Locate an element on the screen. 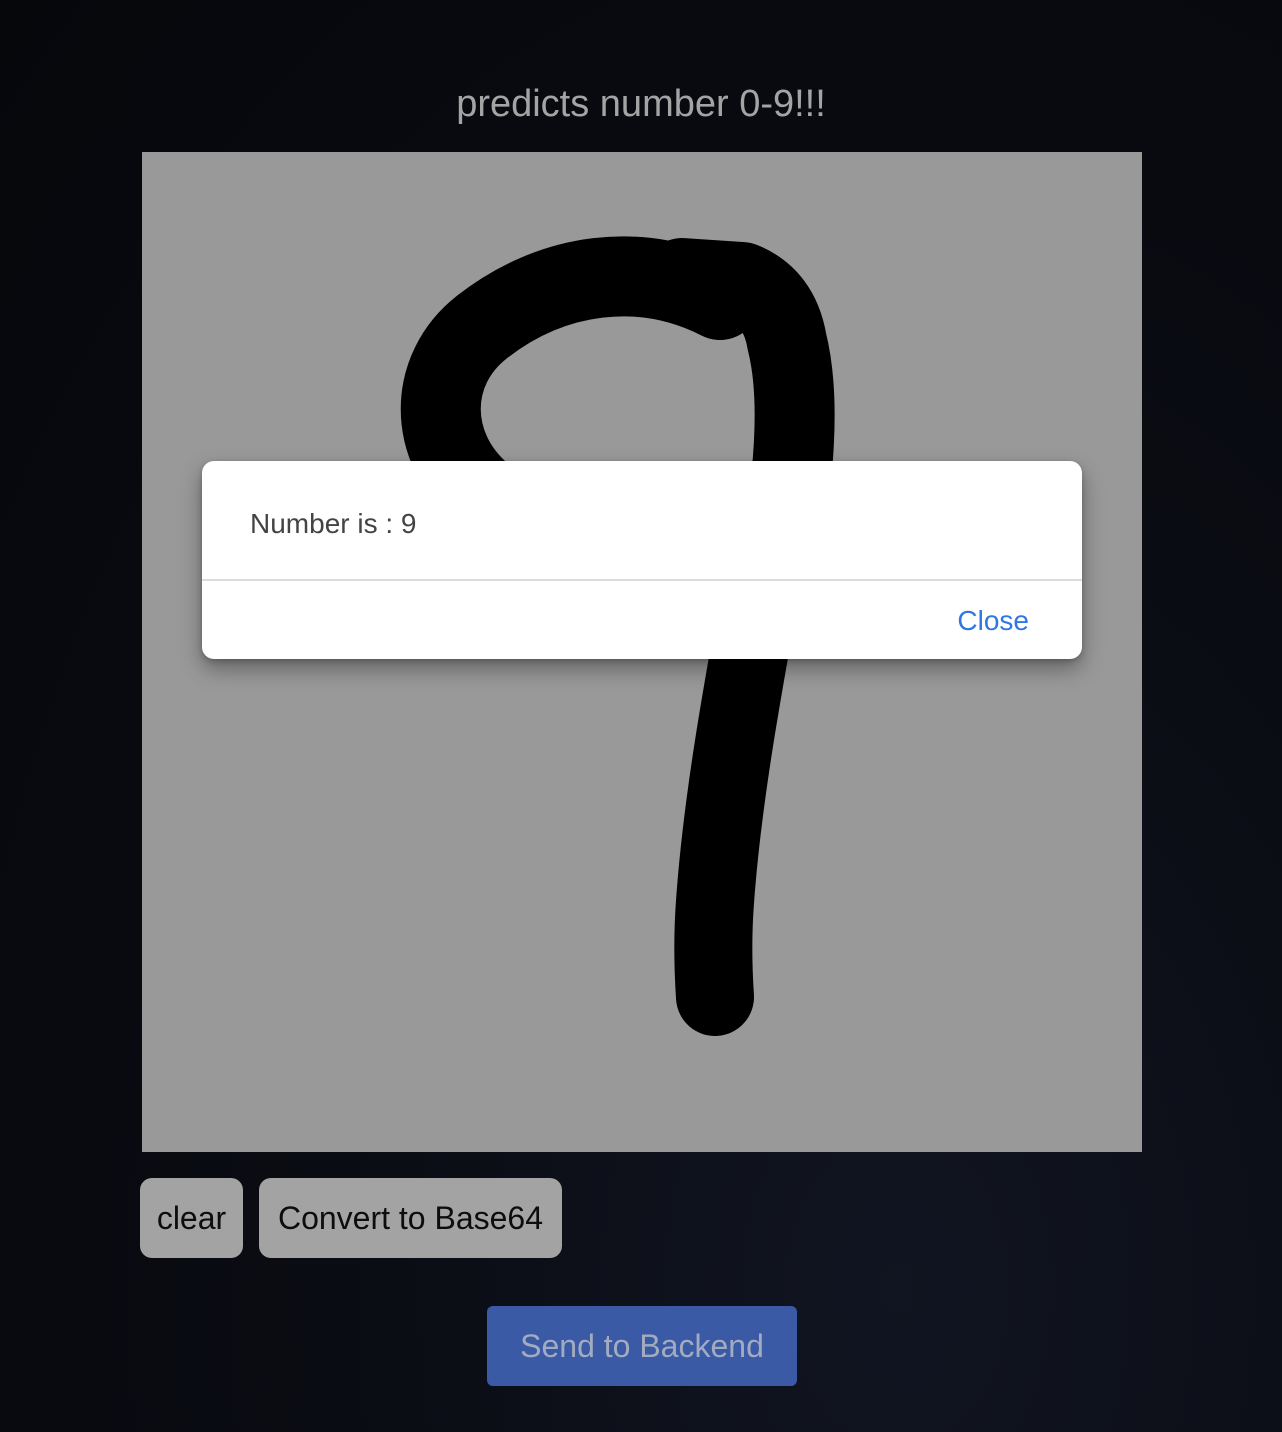 The height and width of the screenshot is (1432, 1282). prediction-dialog: Number is : 9 Close is located at coordinates (642, 560).